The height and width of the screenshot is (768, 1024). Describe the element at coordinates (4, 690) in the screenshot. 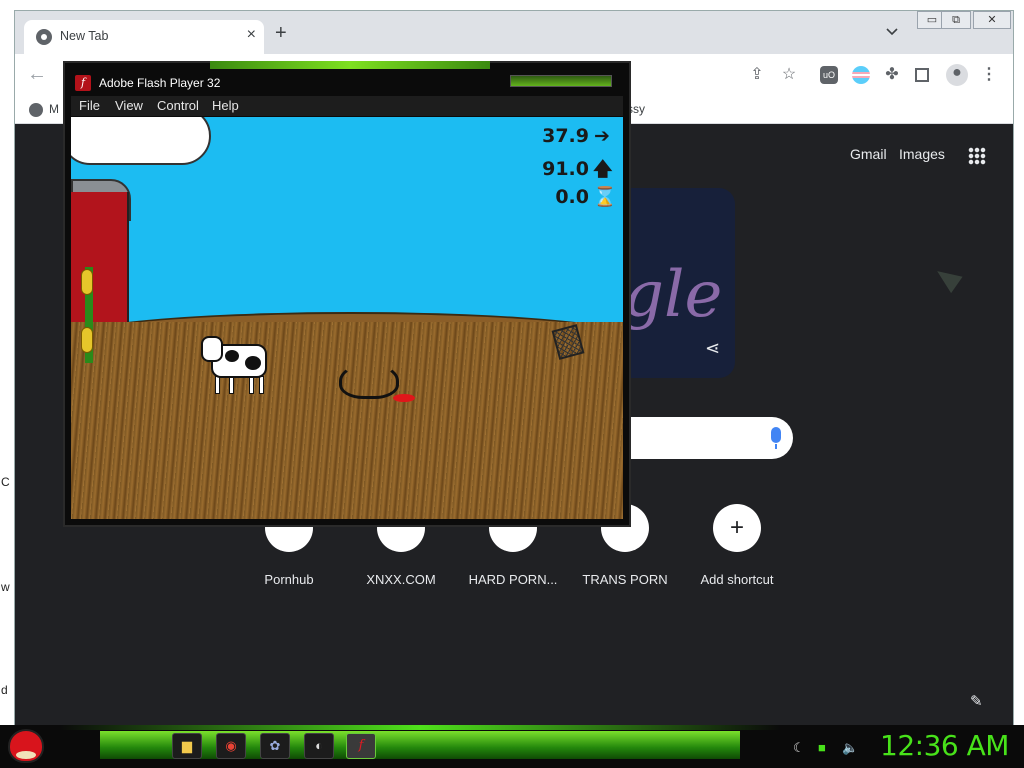

I see `desktop-text-fragment: d` at that location.